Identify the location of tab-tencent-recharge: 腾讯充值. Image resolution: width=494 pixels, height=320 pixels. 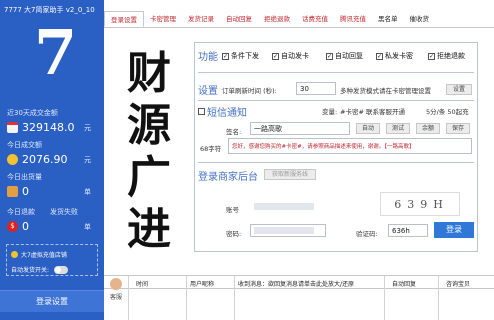
(353, 19).